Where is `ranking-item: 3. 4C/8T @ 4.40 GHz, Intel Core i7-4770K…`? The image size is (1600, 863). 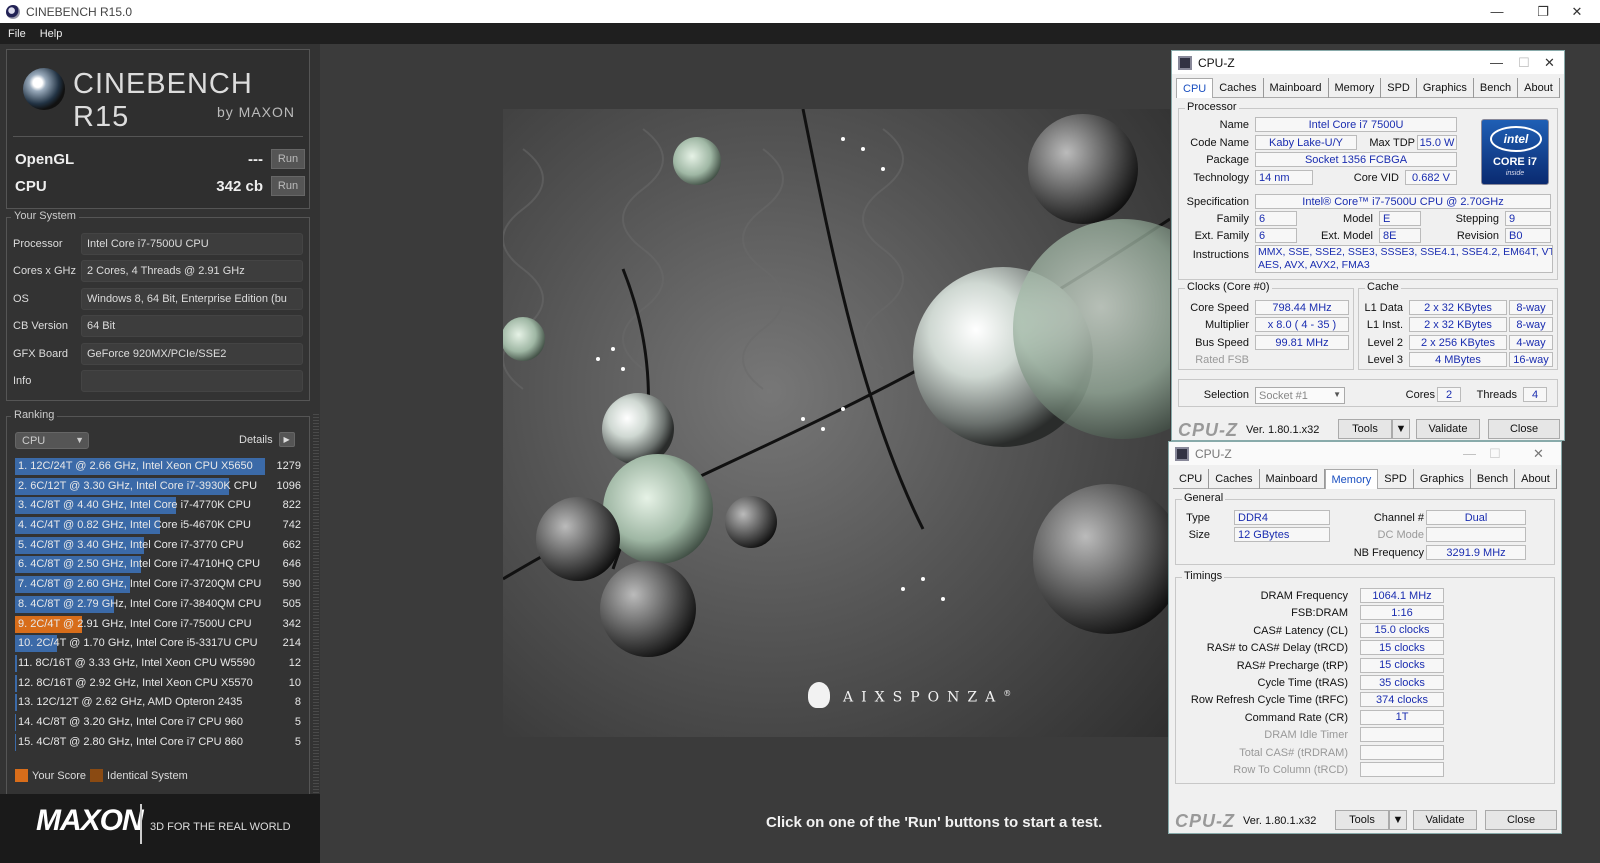 ranking-item: 3. 4C/8T @ 4.40 GHz, Intel Core i7-4770K… is located at coordinates (159, 506).